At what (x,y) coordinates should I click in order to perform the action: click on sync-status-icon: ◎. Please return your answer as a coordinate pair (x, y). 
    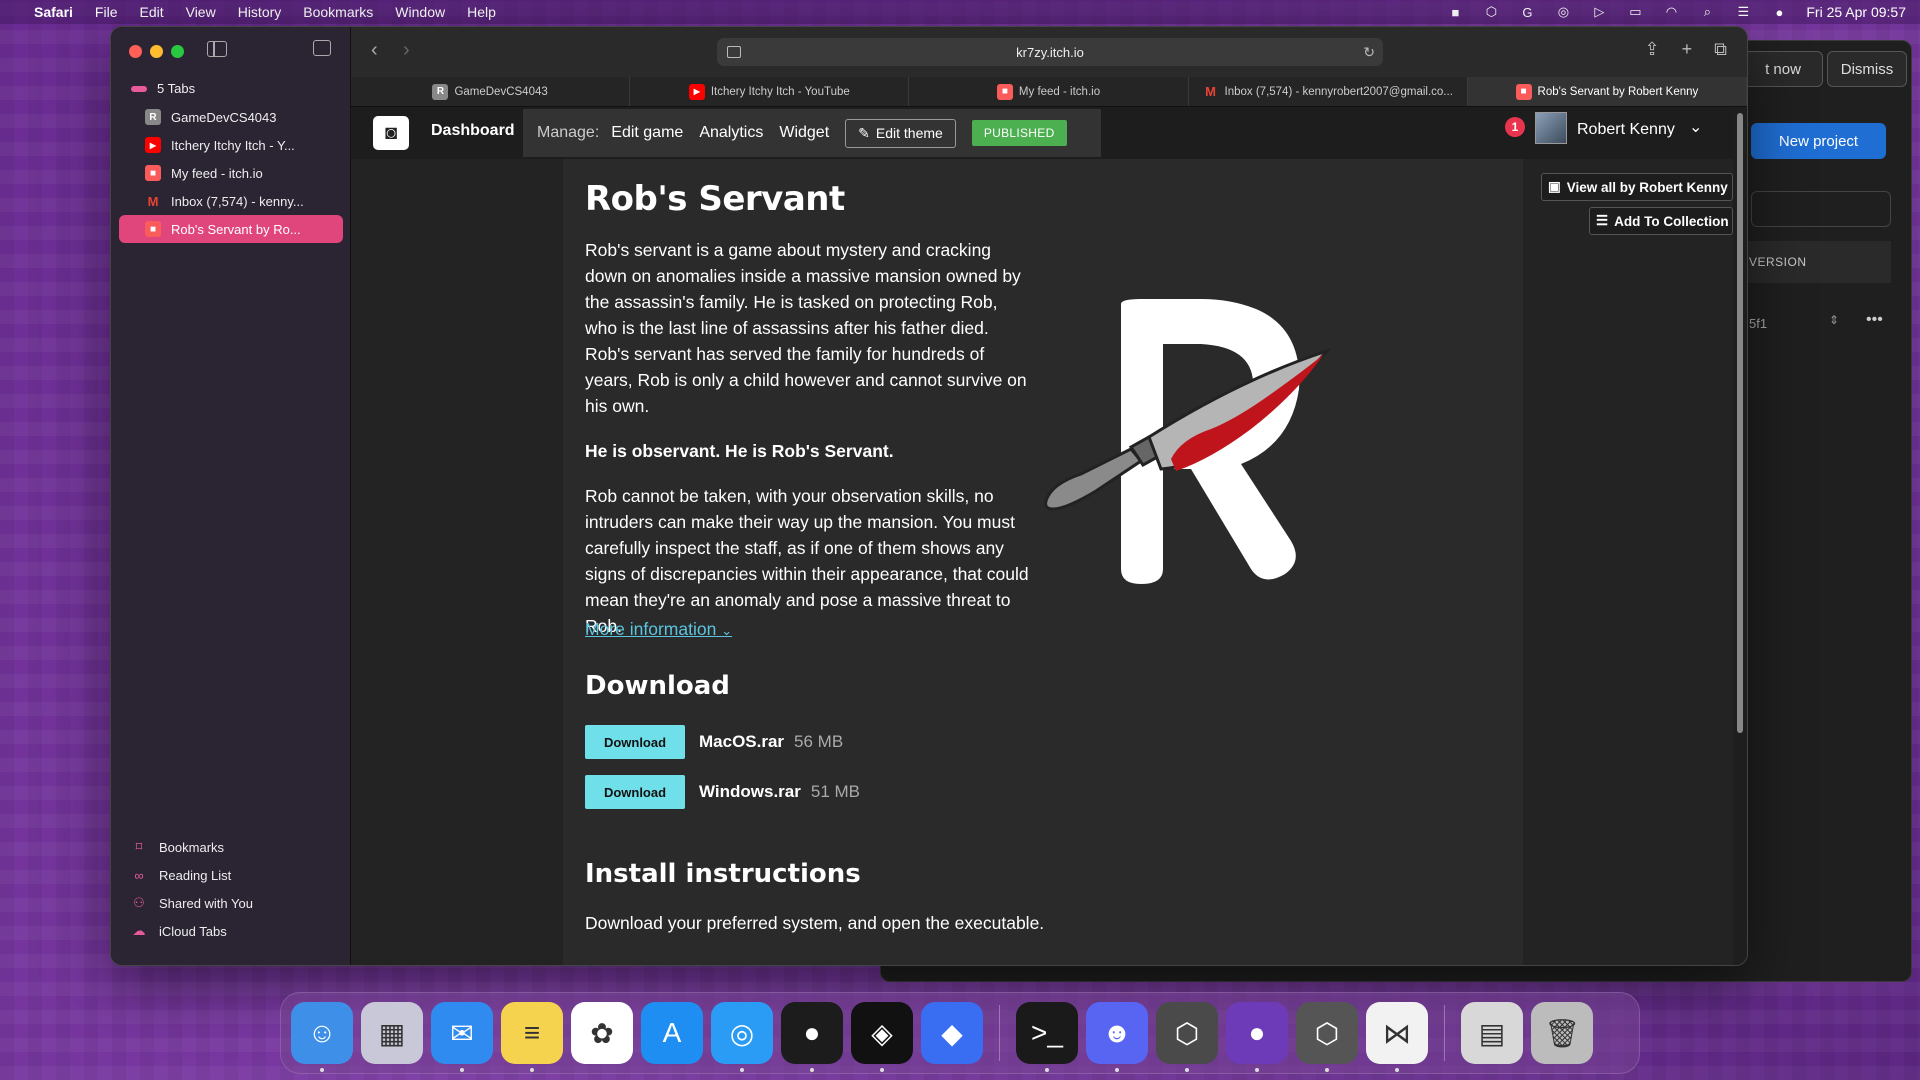
    Looking at the image, I should click on (1563, 11).